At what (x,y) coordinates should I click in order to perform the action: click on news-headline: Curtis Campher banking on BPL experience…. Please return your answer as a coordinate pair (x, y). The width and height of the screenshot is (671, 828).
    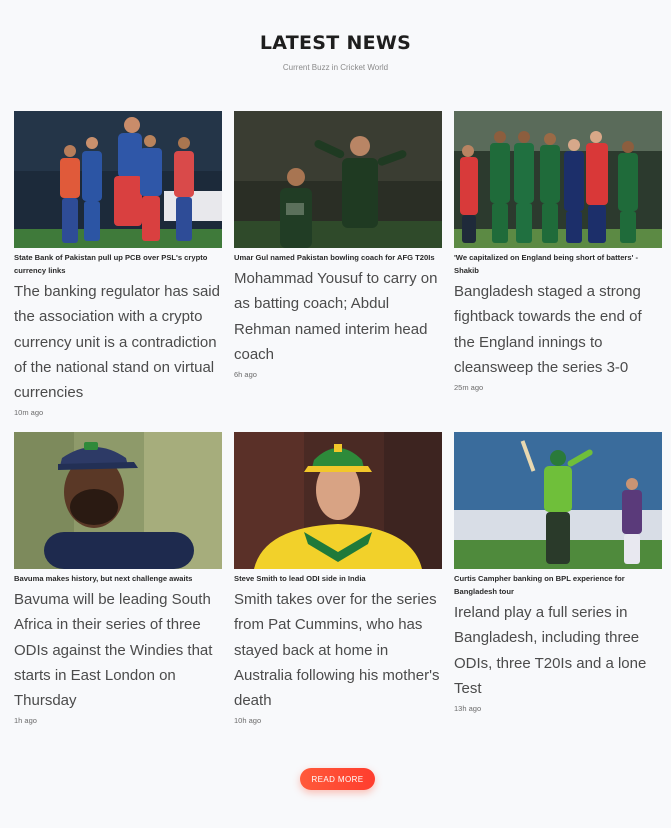
    Looking at the image, I should click on (558, 585).